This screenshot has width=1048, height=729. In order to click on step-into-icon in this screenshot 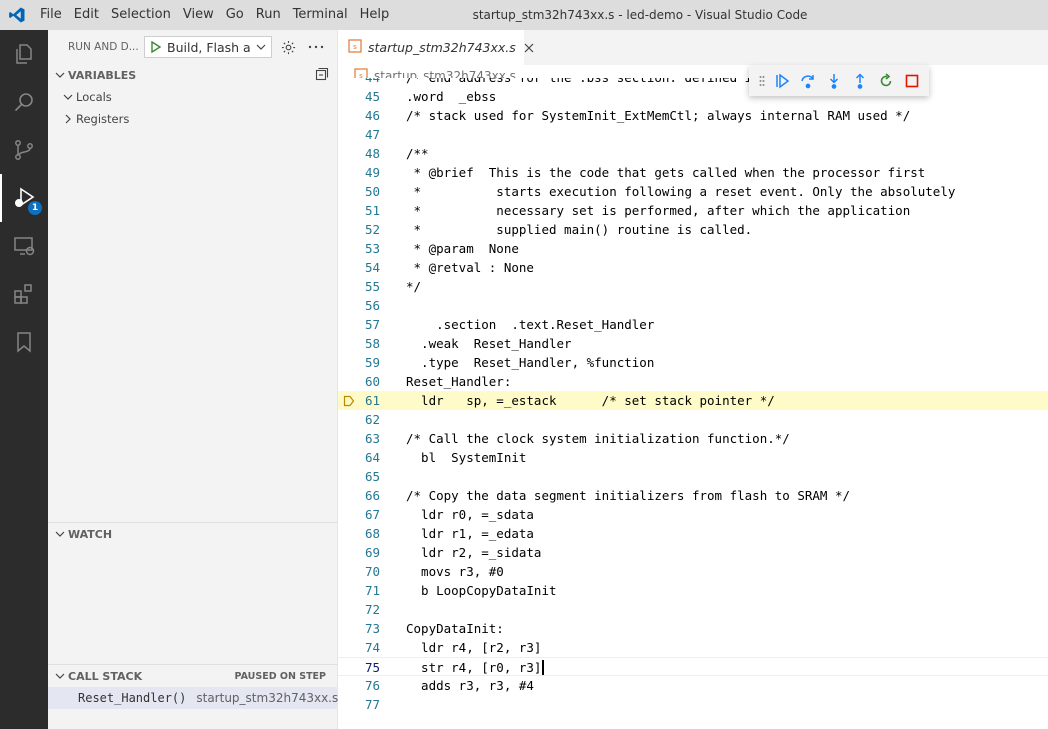, I will do `click(834, 81)`.